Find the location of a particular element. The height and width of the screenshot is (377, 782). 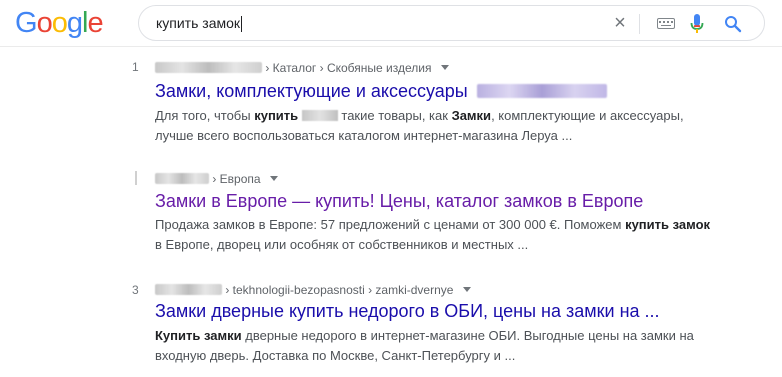

result-number: 3 is located at coordinates (135, 290).